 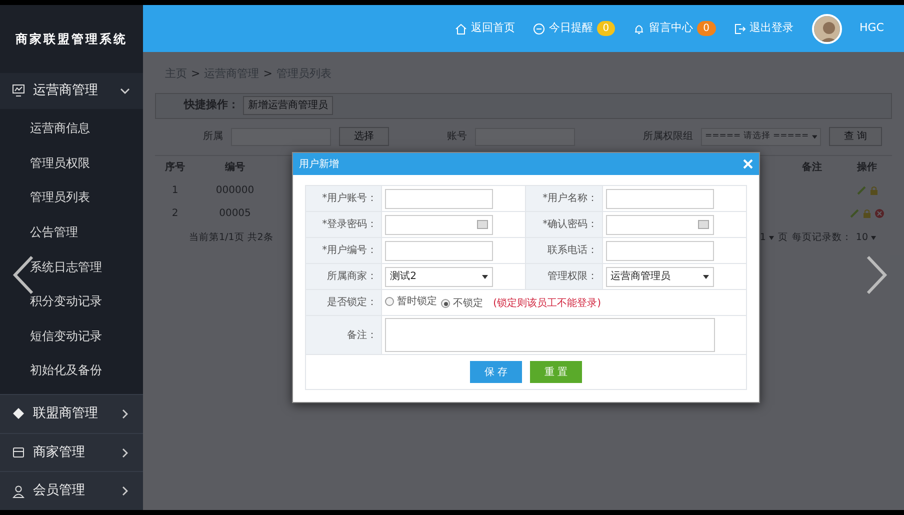 What do you see at coordinates (72, 39) in the screenshot?
I see `logo-text: 商家联盟管理系统` at bounding box center [72, 39].